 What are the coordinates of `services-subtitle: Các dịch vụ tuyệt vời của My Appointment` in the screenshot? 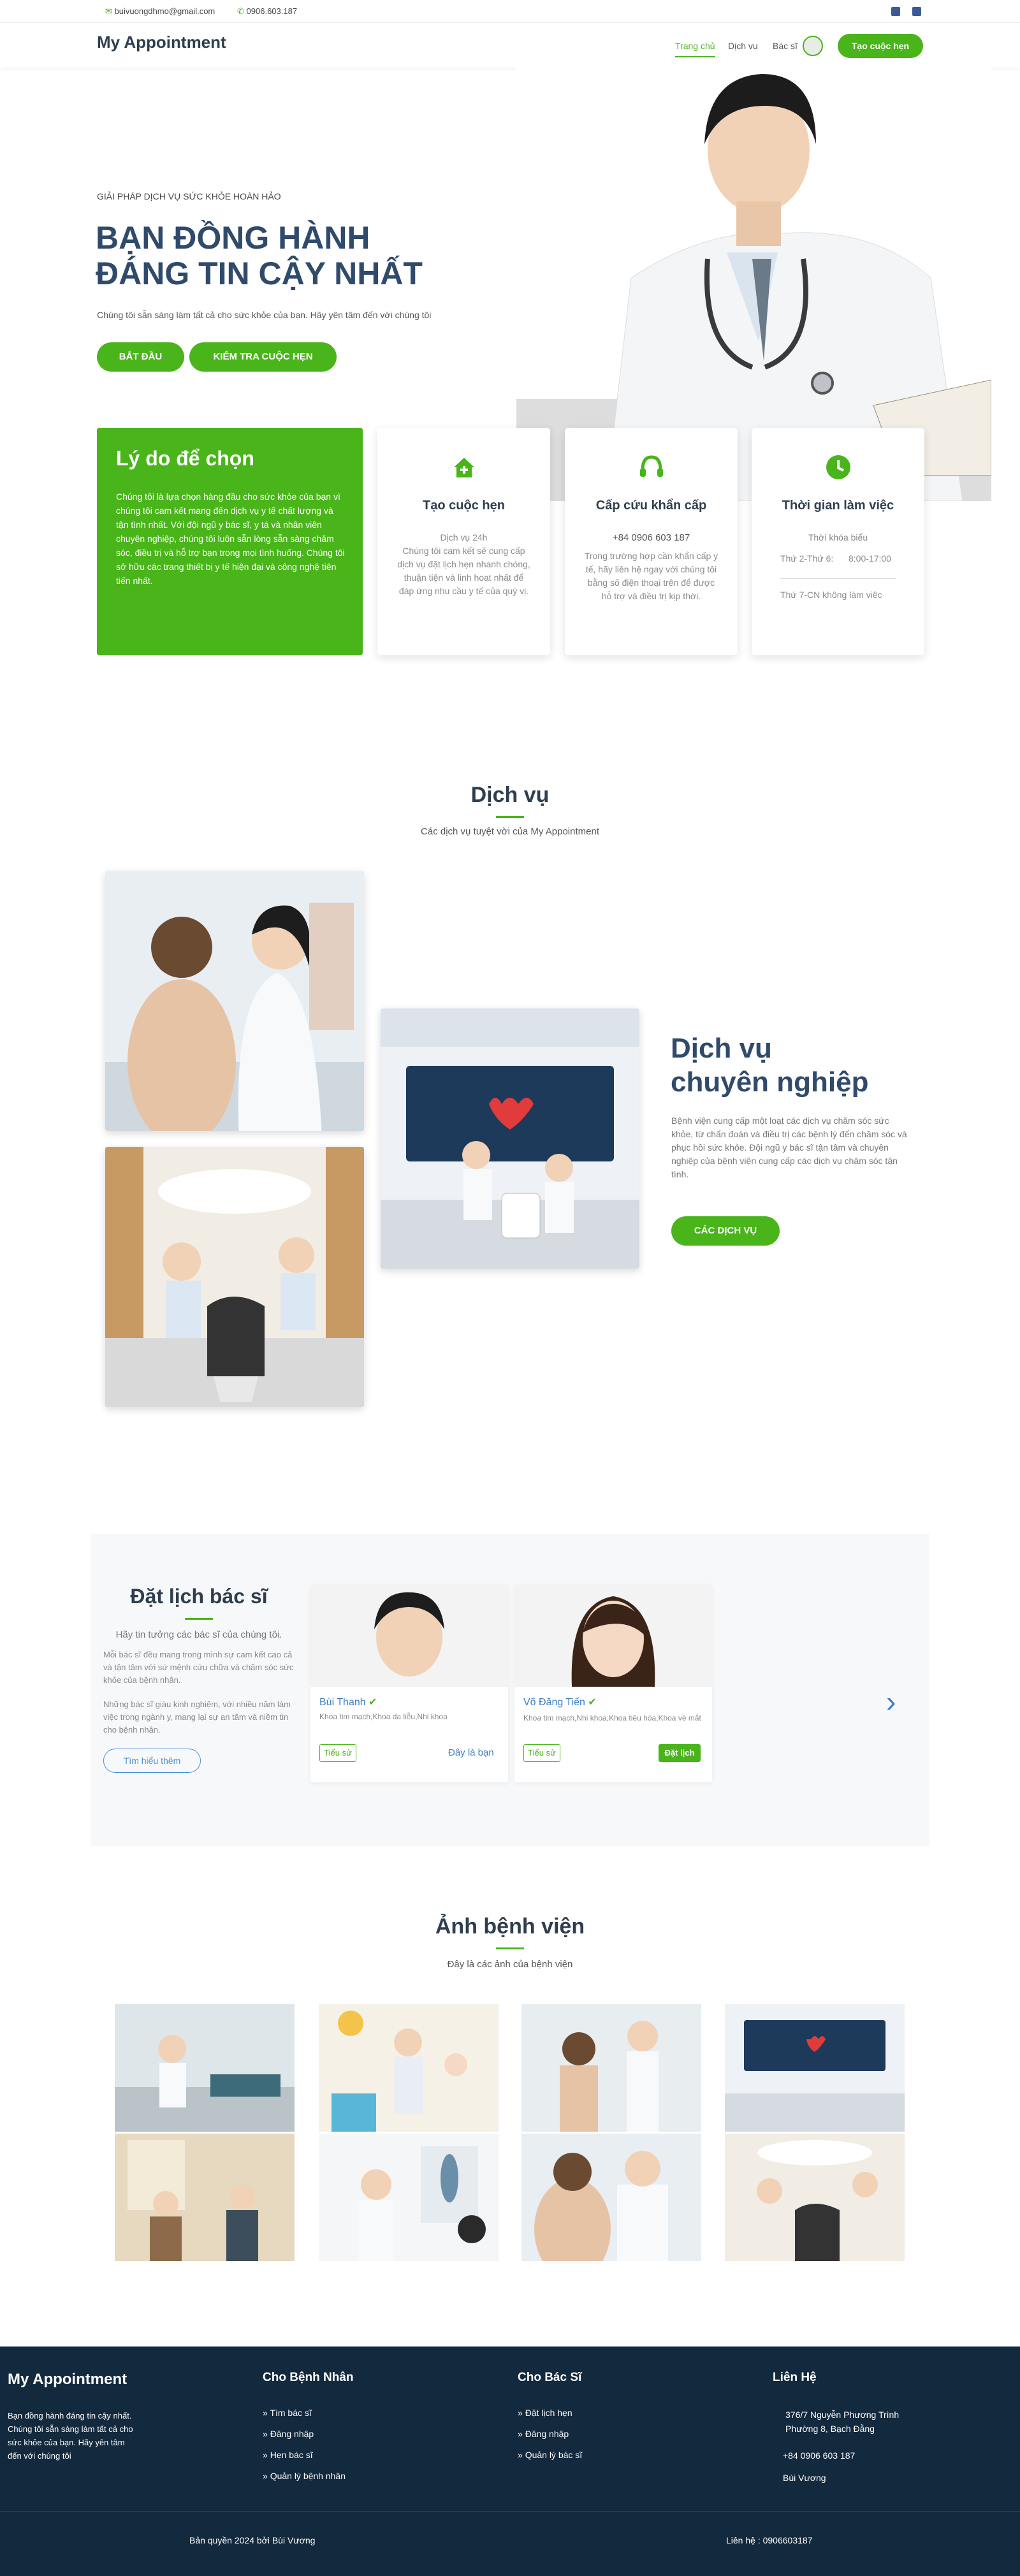 It's located at (510, 831).